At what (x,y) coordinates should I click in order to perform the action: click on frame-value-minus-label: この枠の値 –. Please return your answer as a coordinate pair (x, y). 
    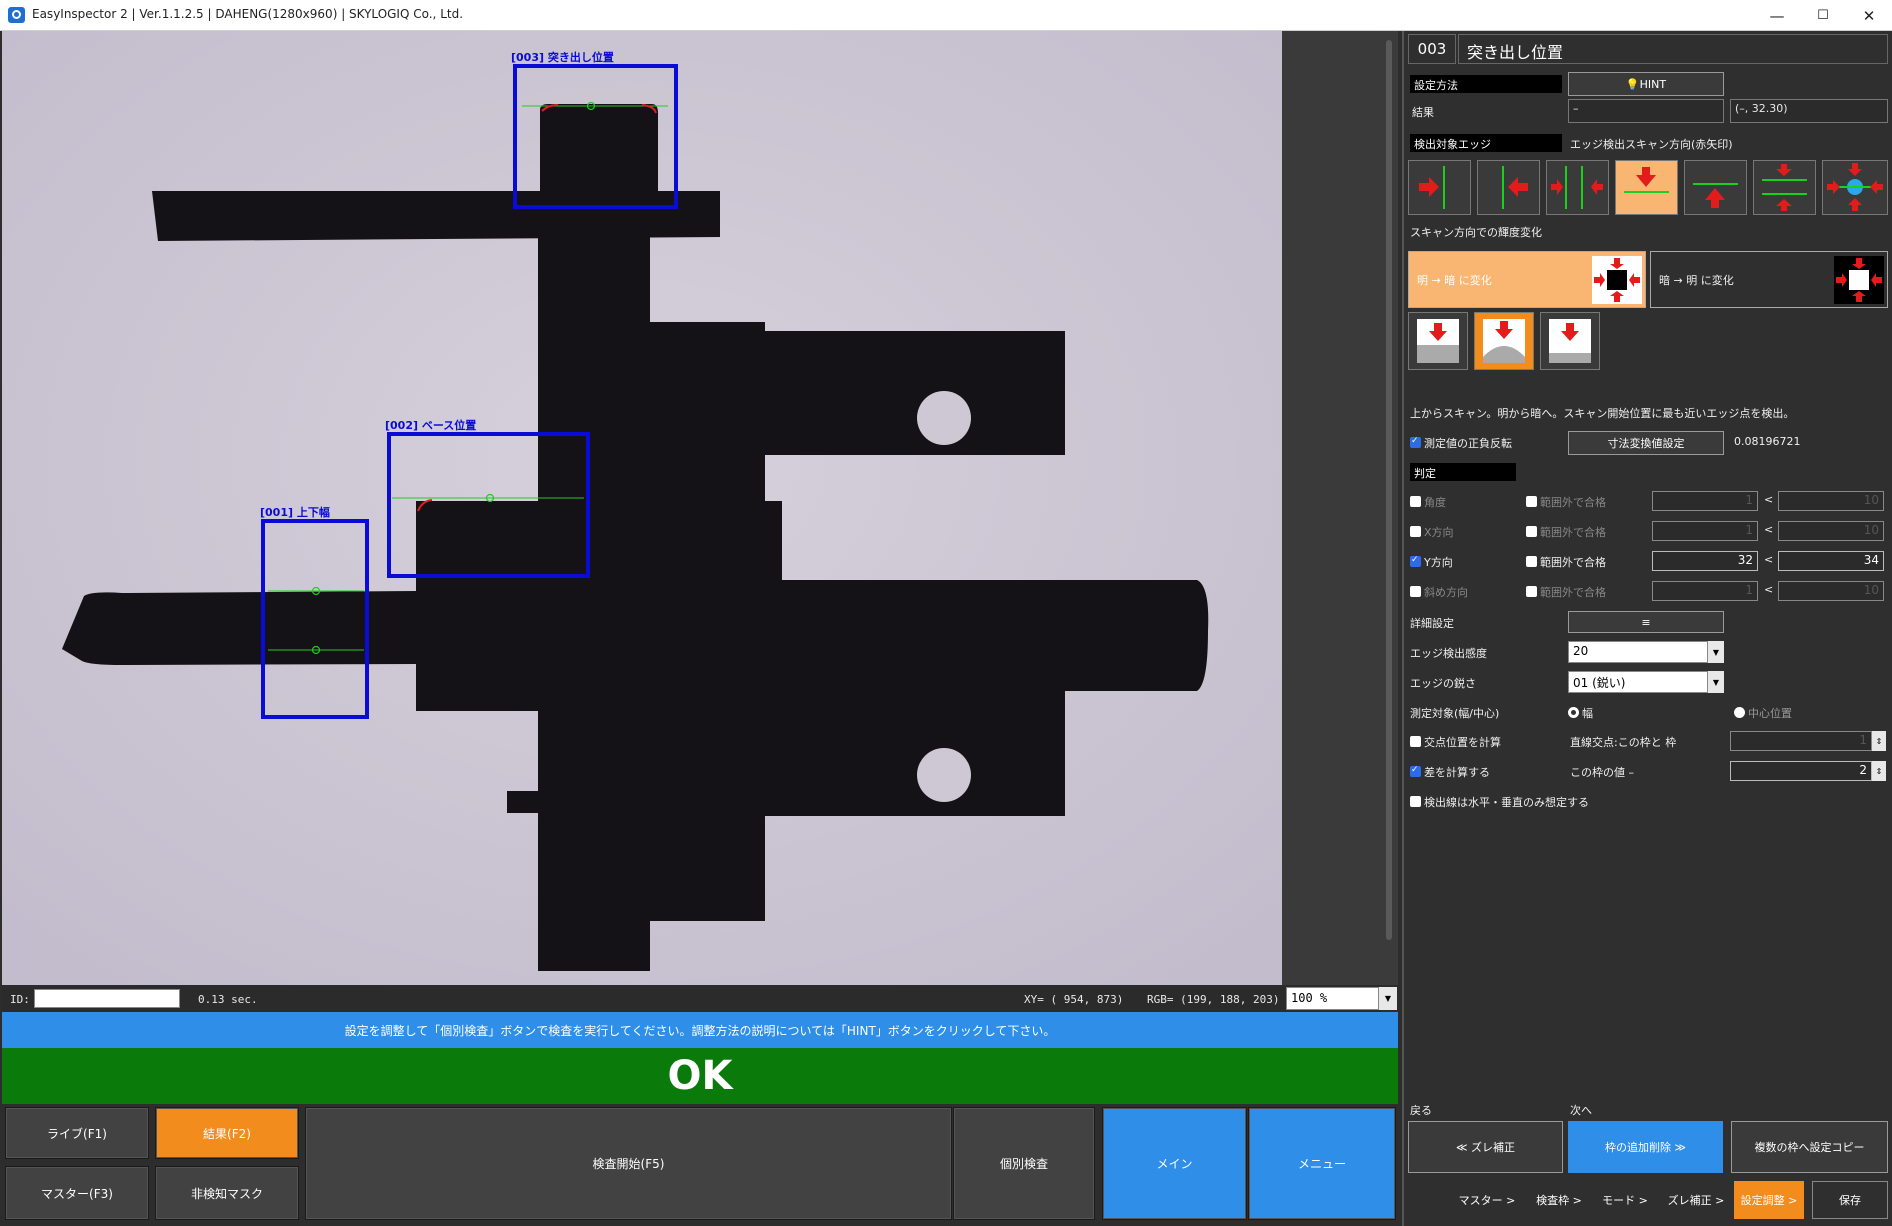
    Looking at the image, I should click on (1602, 772).